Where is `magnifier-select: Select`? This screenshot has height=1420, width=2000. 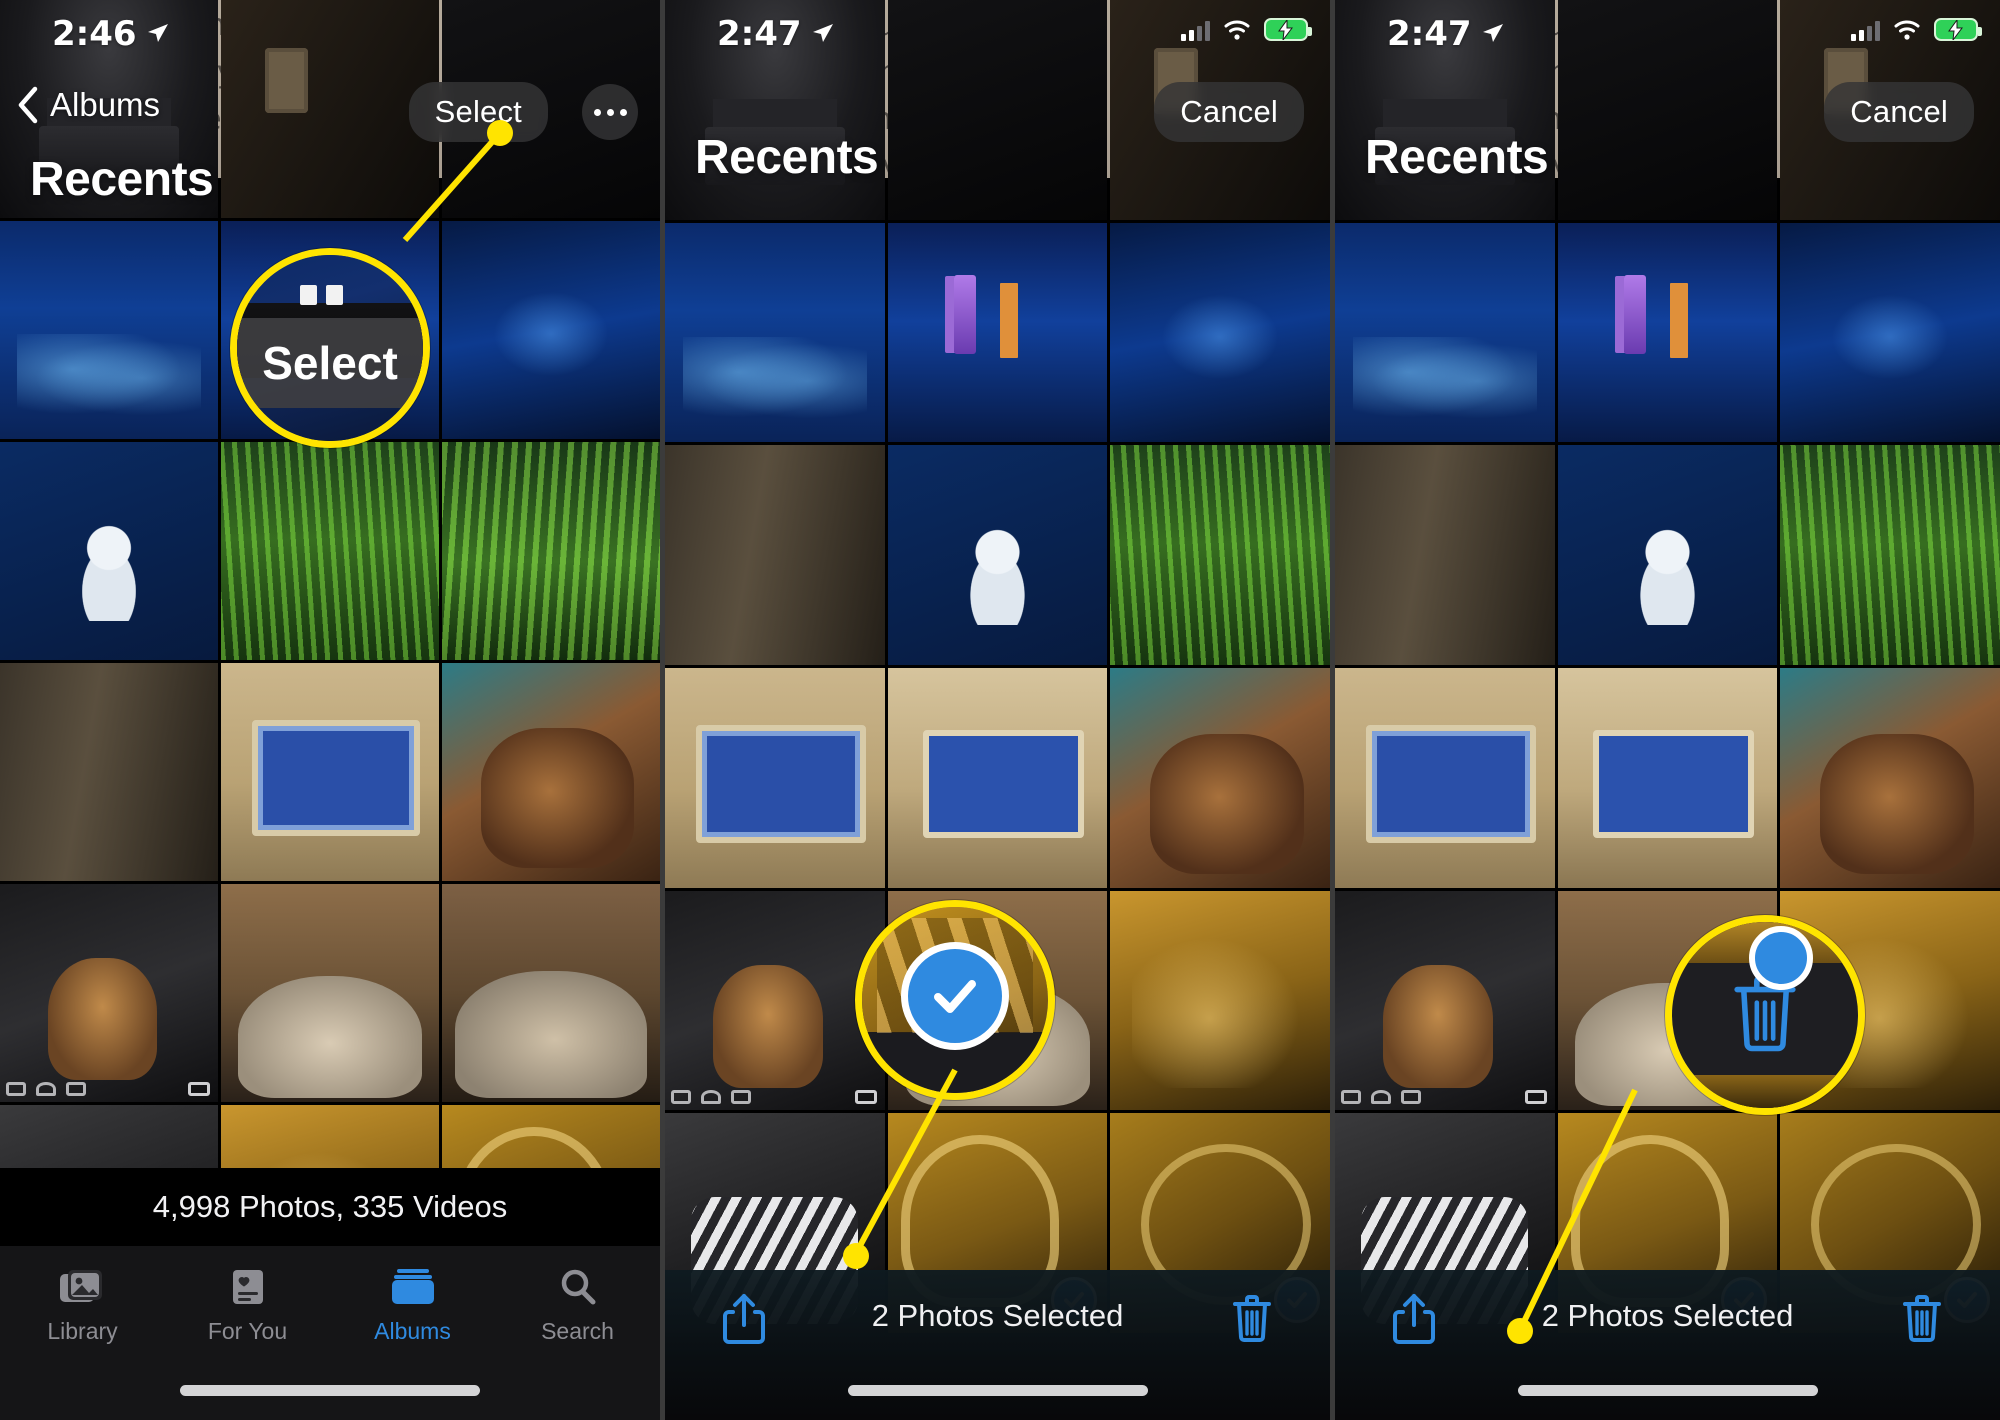
magnifier-select: Select is located at coordinates (330, 348).